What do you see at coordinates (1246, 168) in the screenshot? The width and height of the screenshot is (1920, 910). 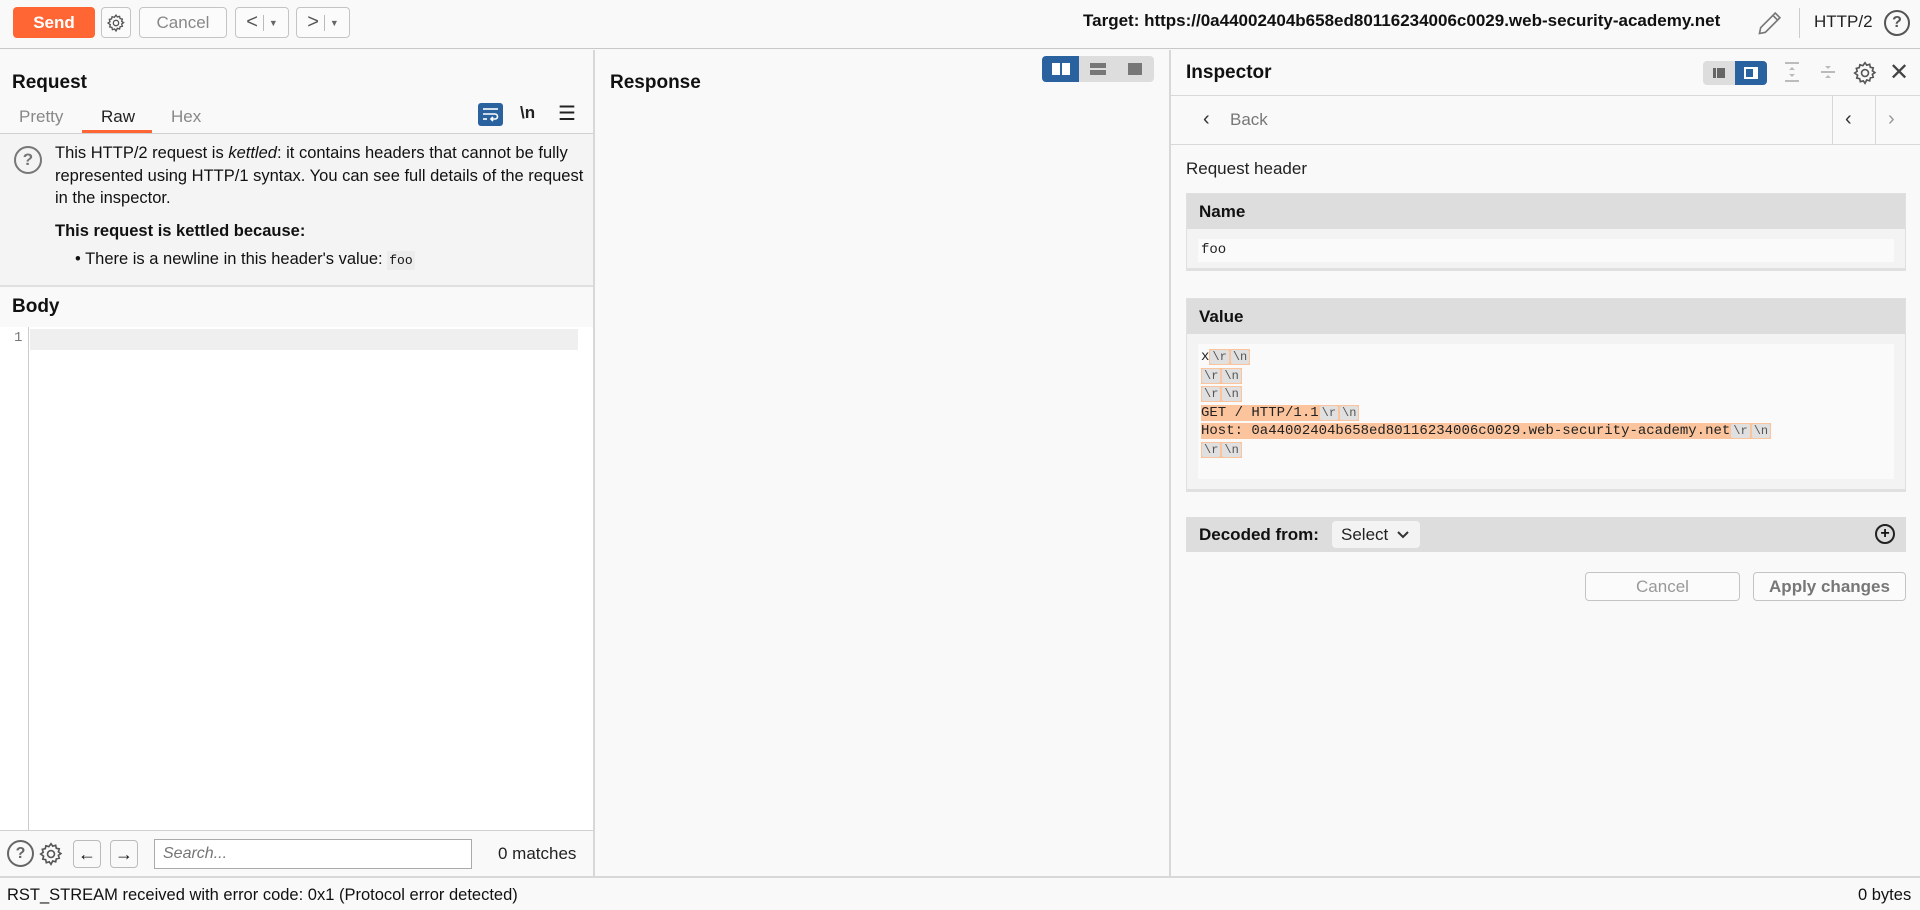 I see `section-label: Request header` at bounding box center [1246, 168].